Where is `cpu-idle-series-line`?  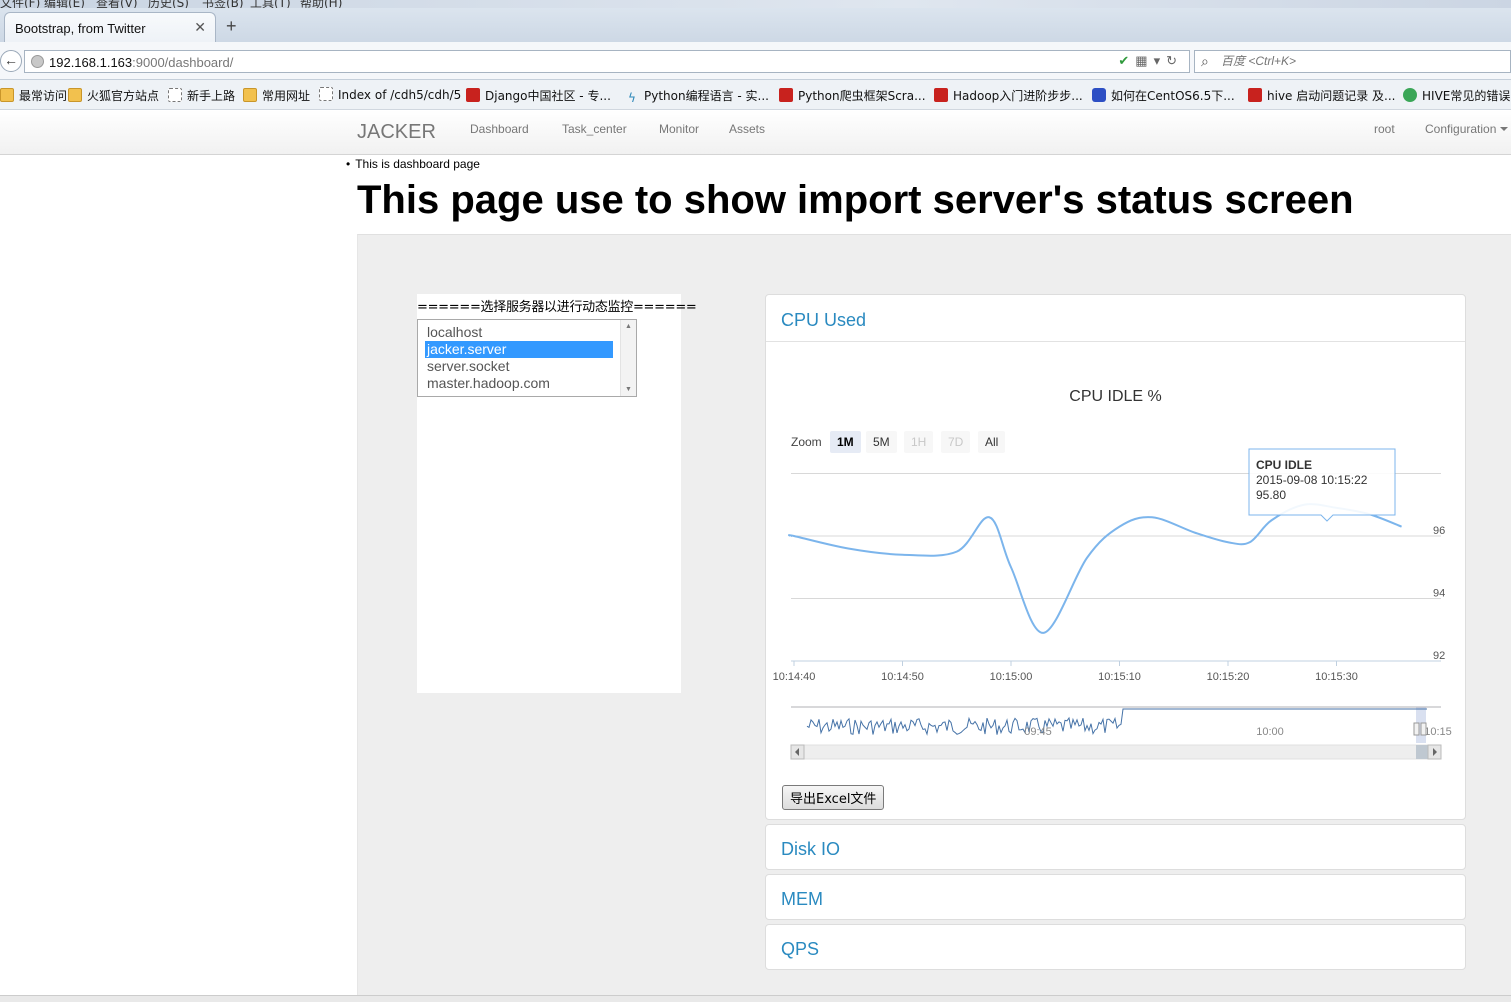 cpu-idle-series-line is located at coordinates (1094, 568).